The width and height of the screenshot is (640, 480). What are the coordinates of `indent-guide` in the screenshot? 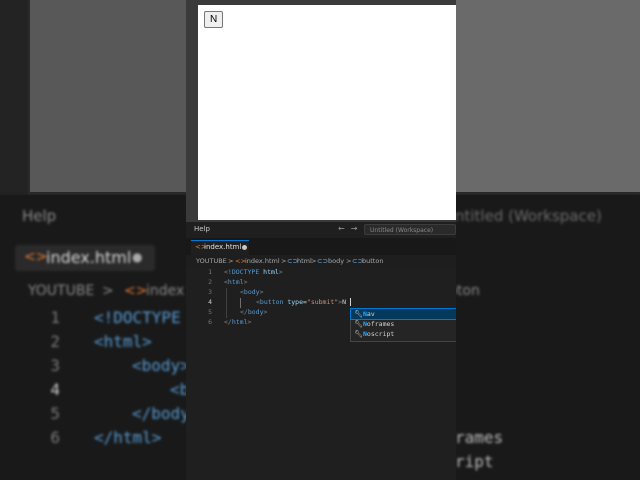 It's located at (226, 303).